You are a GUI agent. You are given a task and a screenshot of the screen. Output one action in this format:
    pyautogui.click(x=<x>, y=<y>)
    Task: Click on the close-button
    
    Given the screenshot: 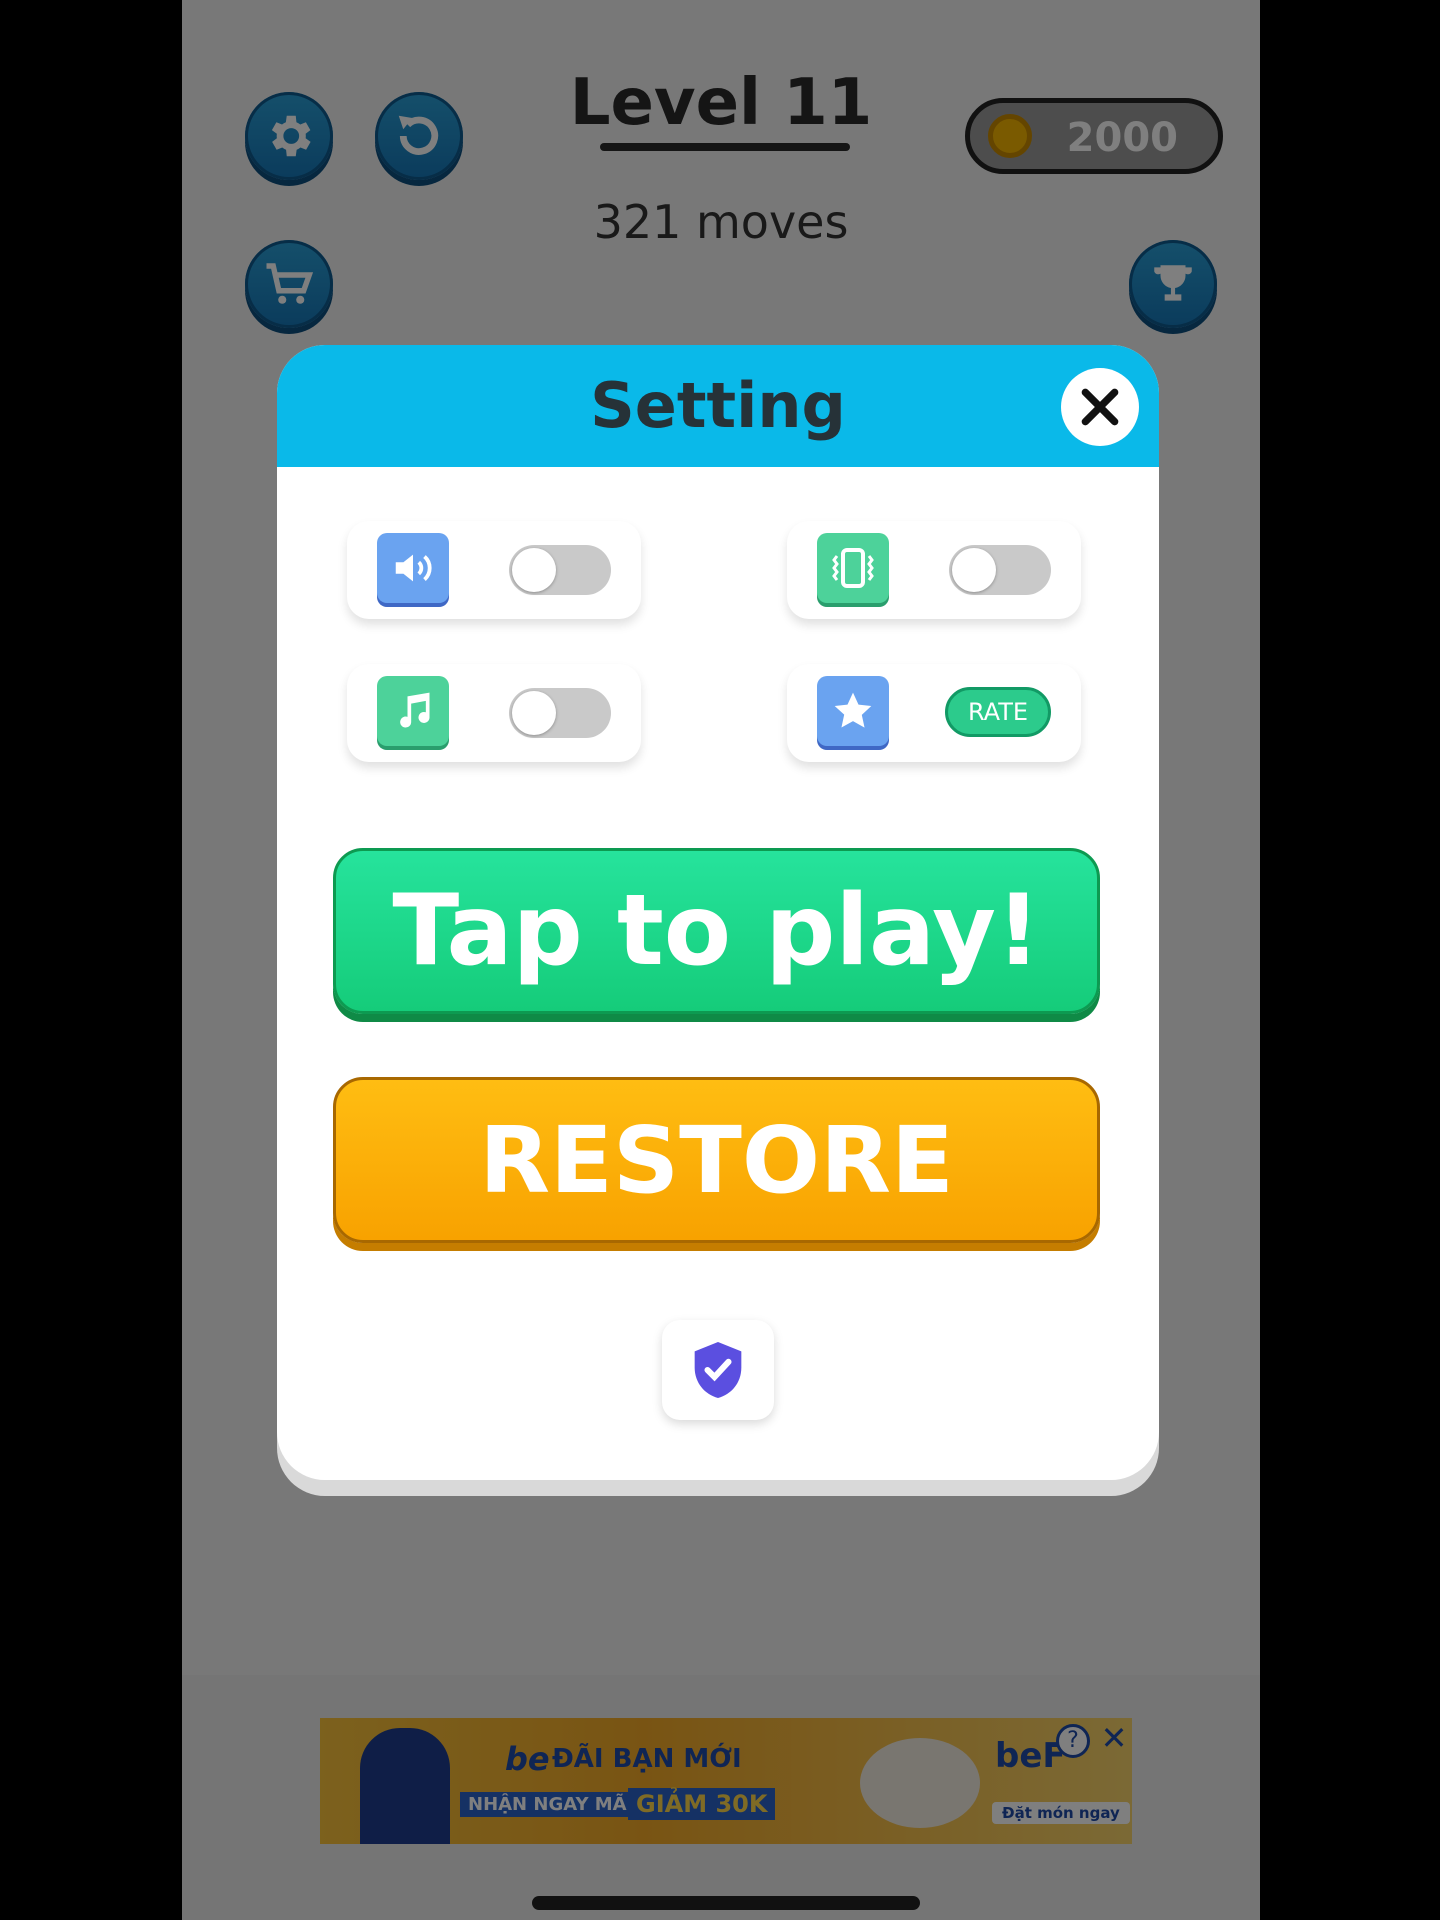 What is the action you would take?
    pyautogui.click(x=1100, y=407)
    